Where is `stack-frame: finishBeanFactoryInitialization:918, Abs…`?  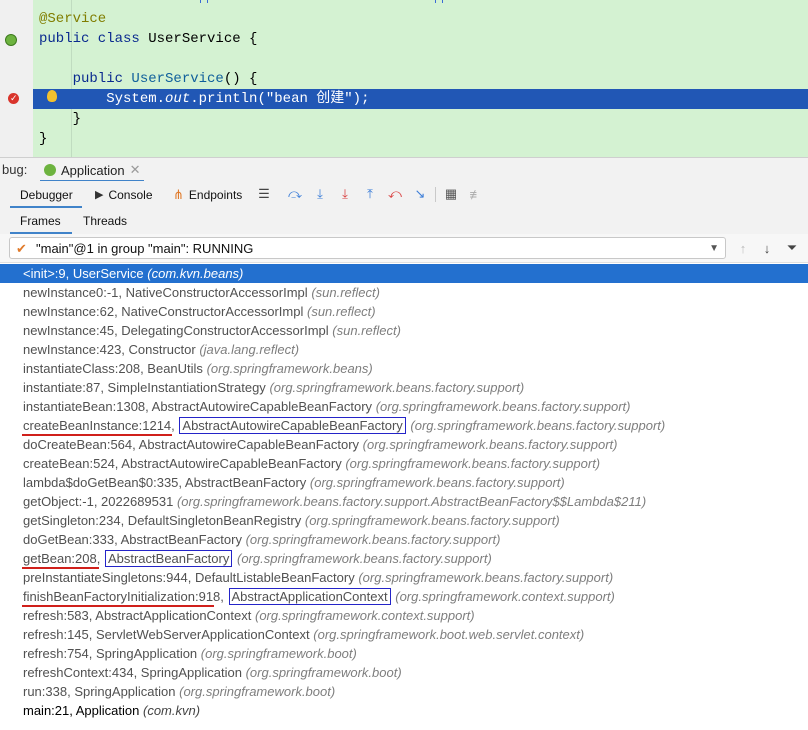 stack-frame: finishBeanFactoryInitialization:918, Abs… is located at coordinates (404, 597).